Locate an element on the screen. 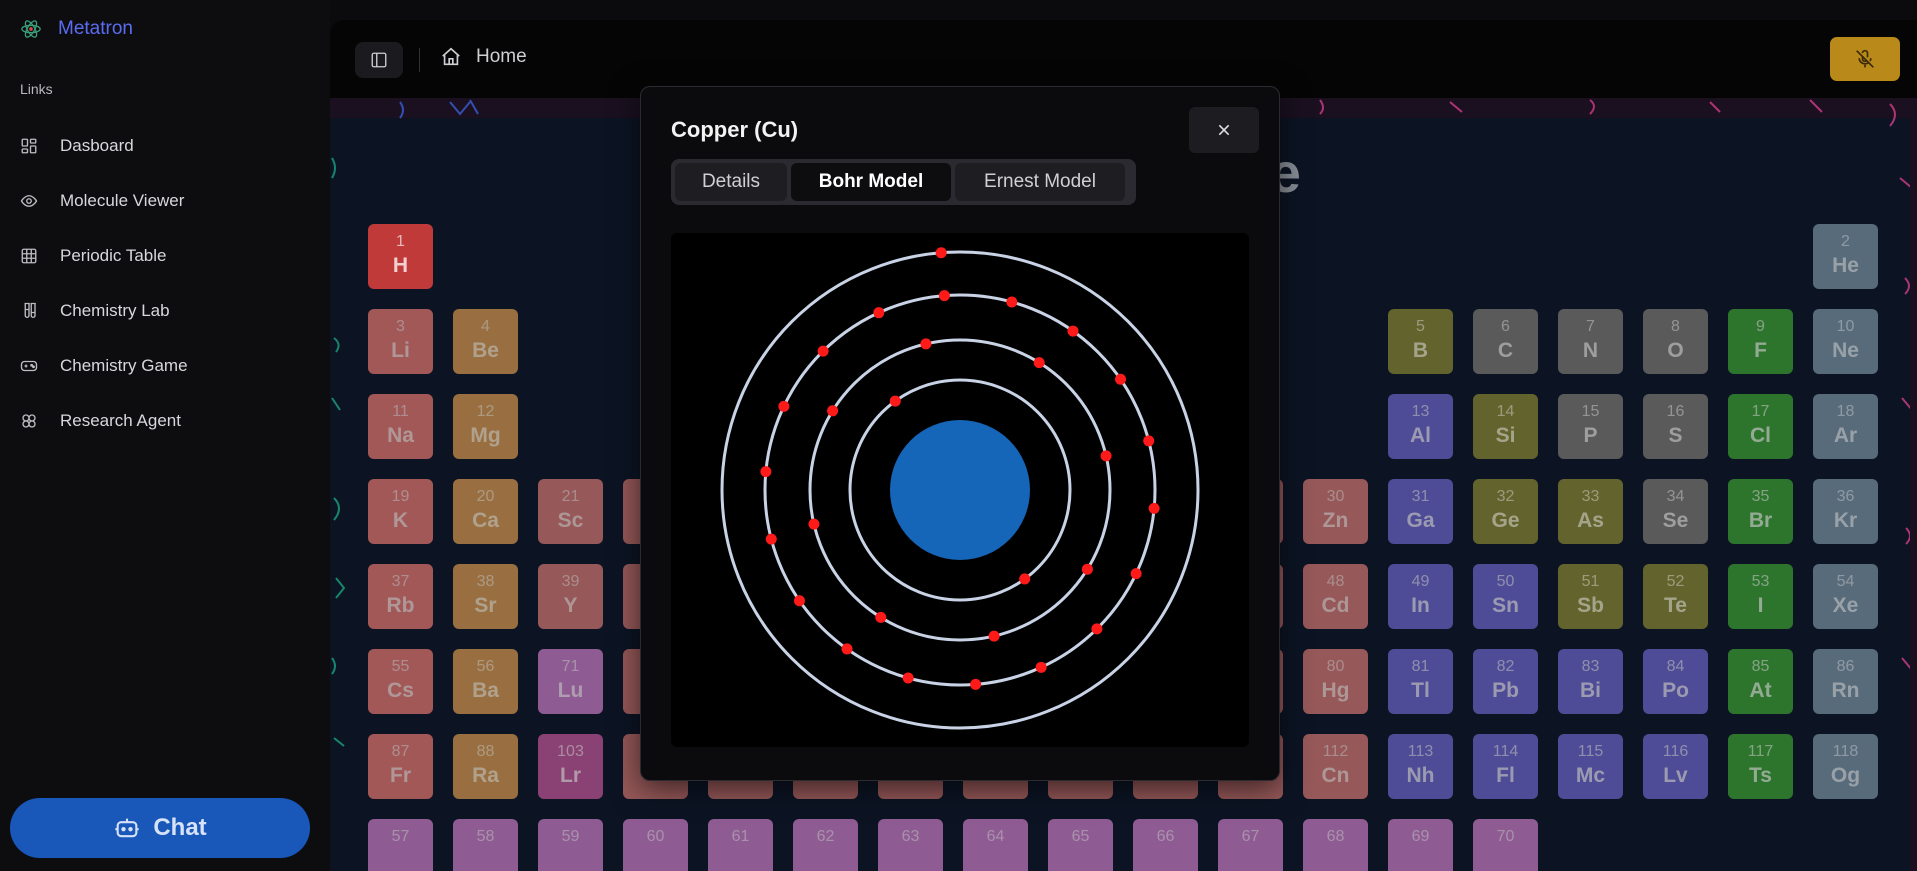 The height and width of the screenshot is (871, 1917). element-cell: 118 Og is located at coordinates (1845, 766).